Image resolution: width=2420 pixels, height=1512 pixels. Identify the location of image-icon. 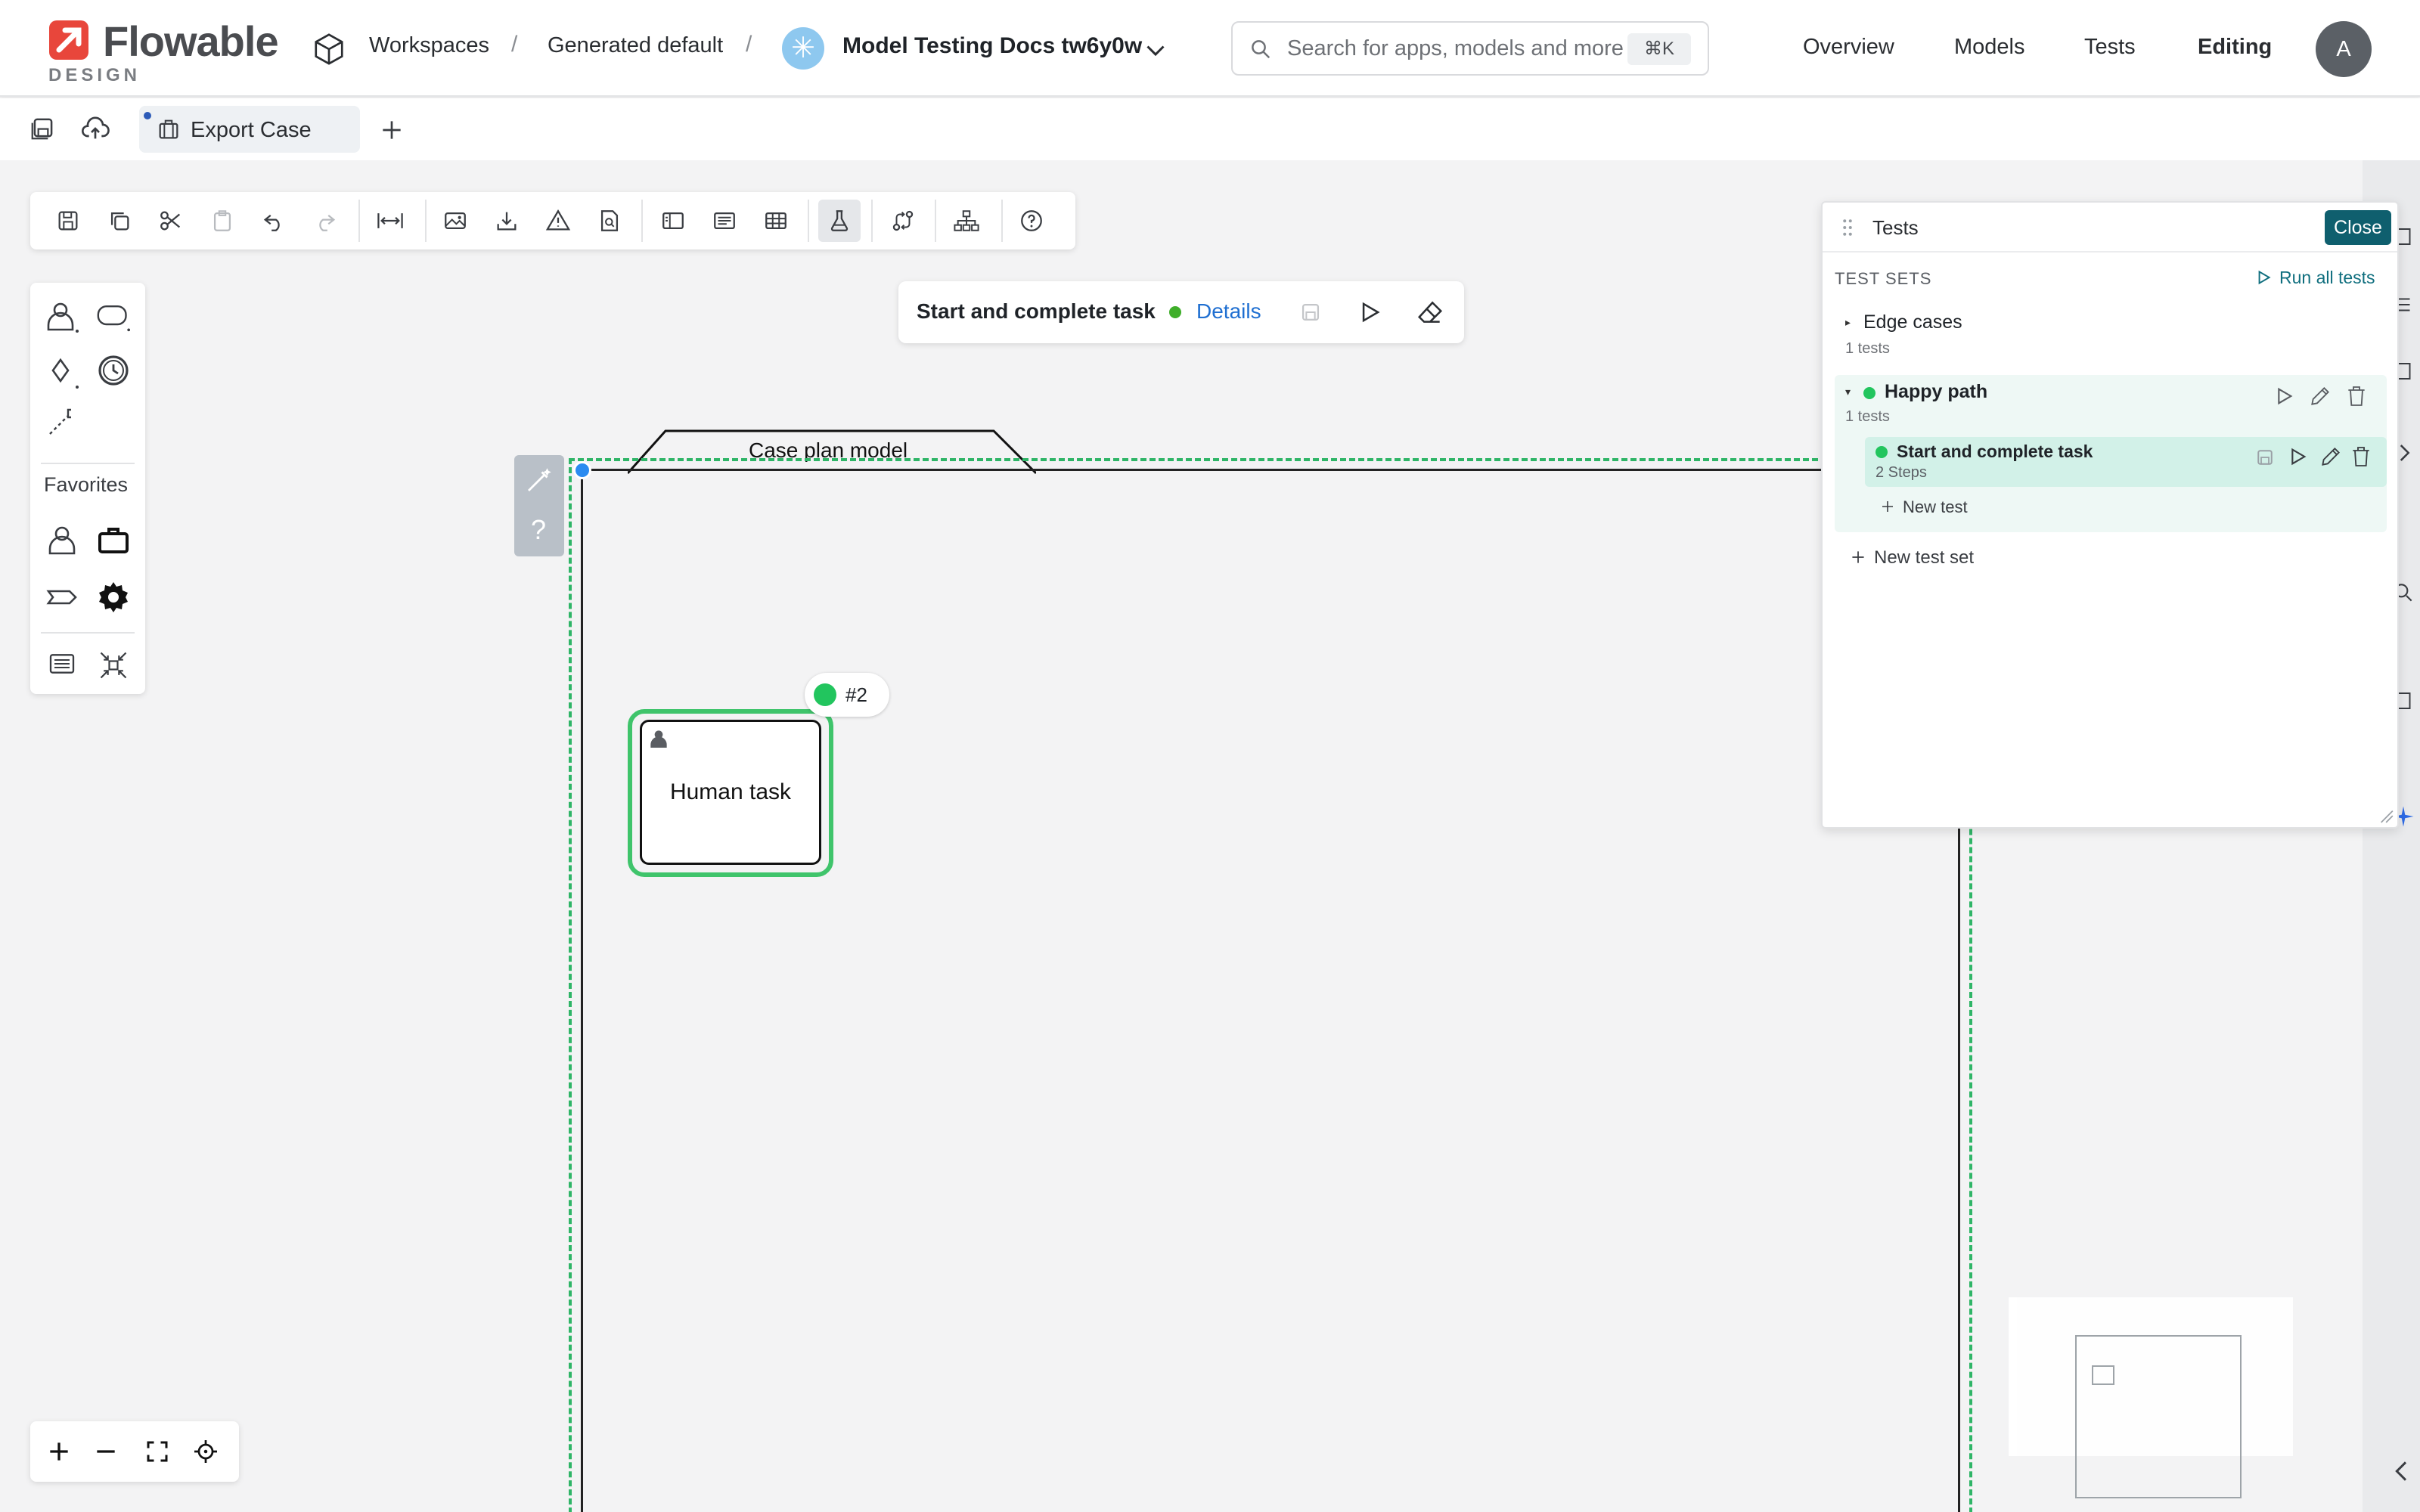
(455, 221).